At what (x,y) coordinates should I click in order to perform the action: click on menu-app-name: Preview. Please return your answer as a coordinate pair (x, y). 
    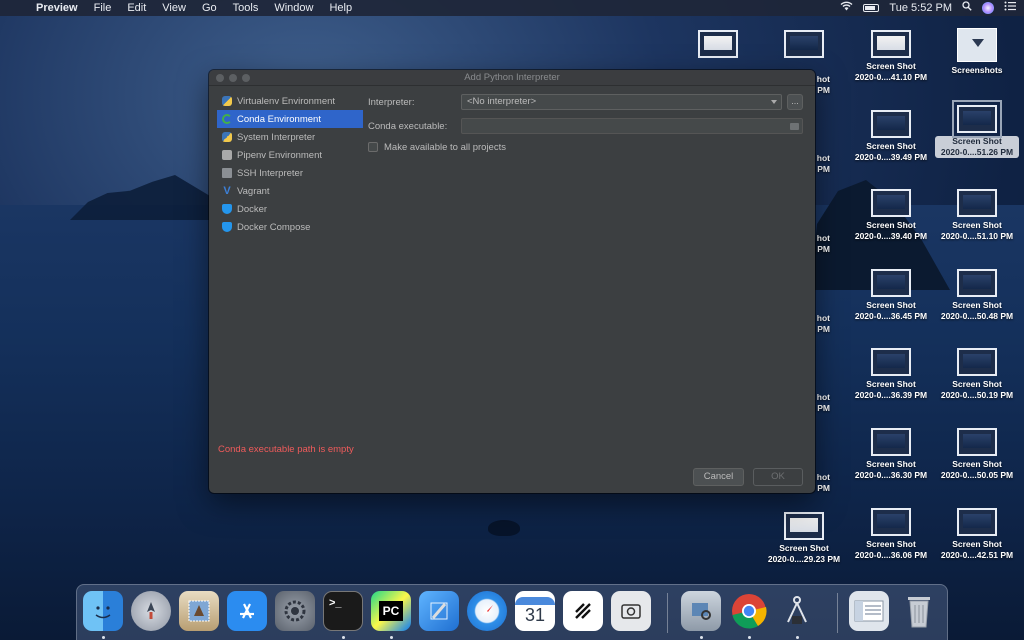
    Looking at the image, I should click on (57, 8).